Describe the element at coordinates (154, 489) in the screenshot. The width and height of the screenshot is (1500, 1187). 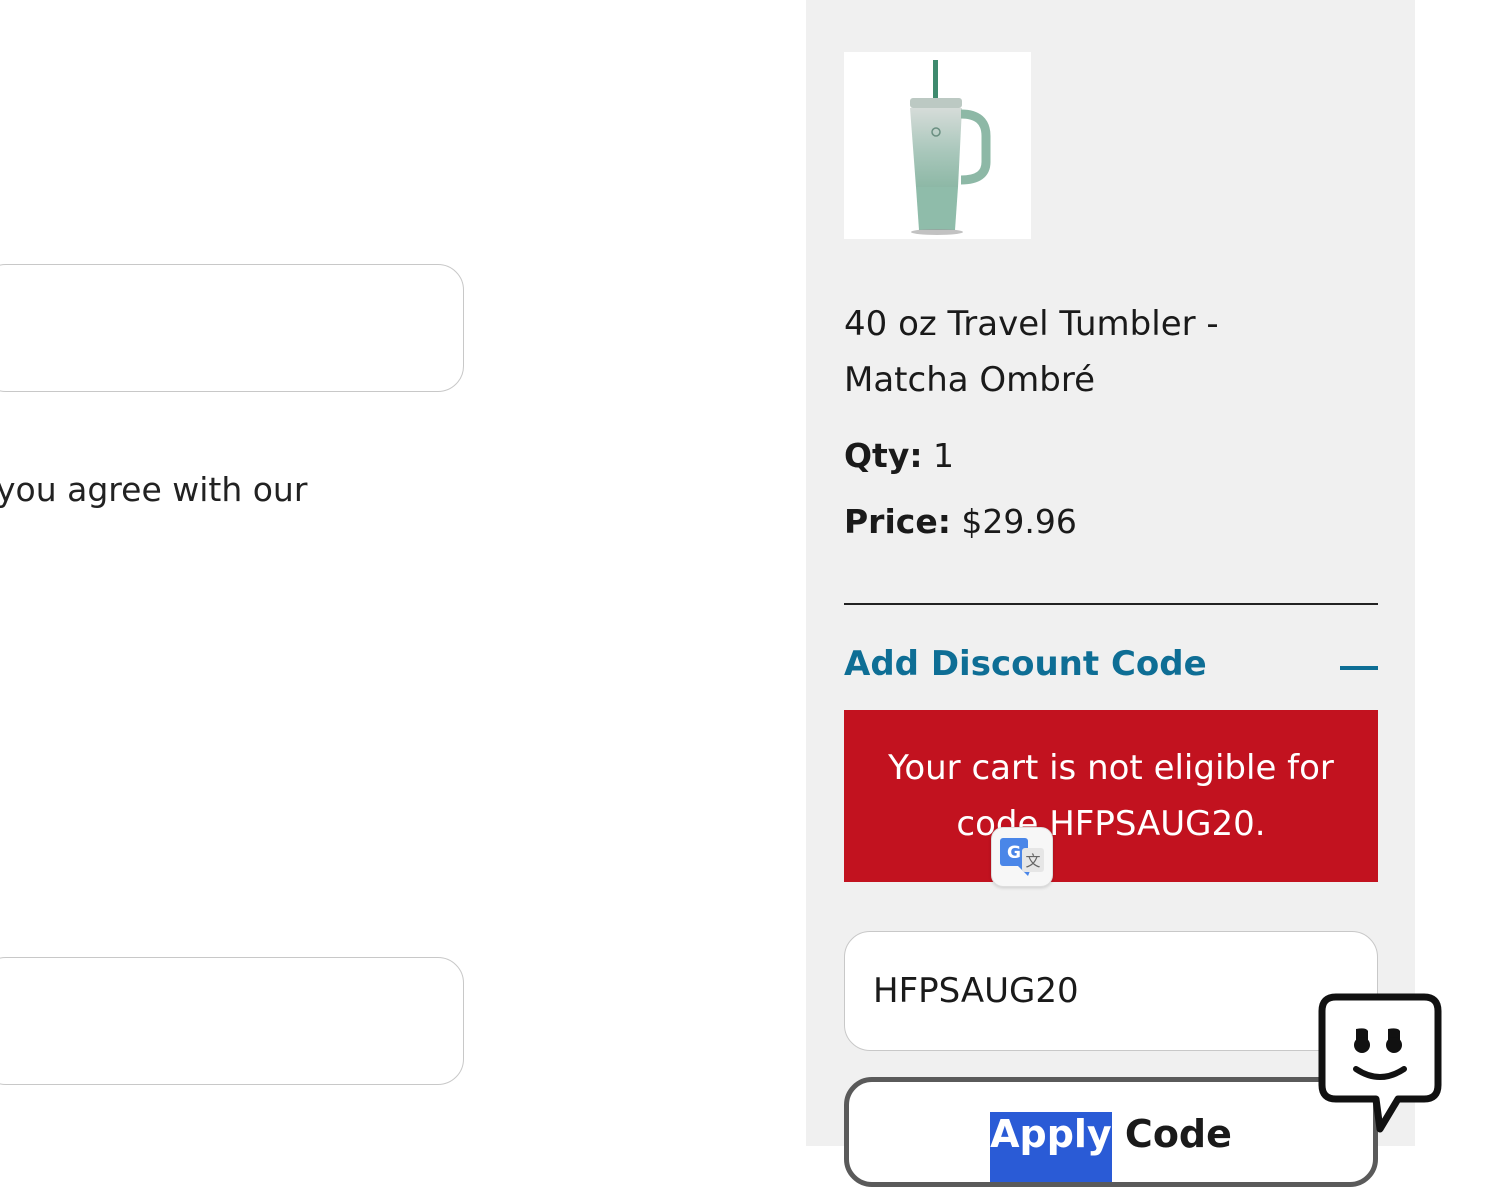
I see `terms-consent-text: you agree with our` at that location.